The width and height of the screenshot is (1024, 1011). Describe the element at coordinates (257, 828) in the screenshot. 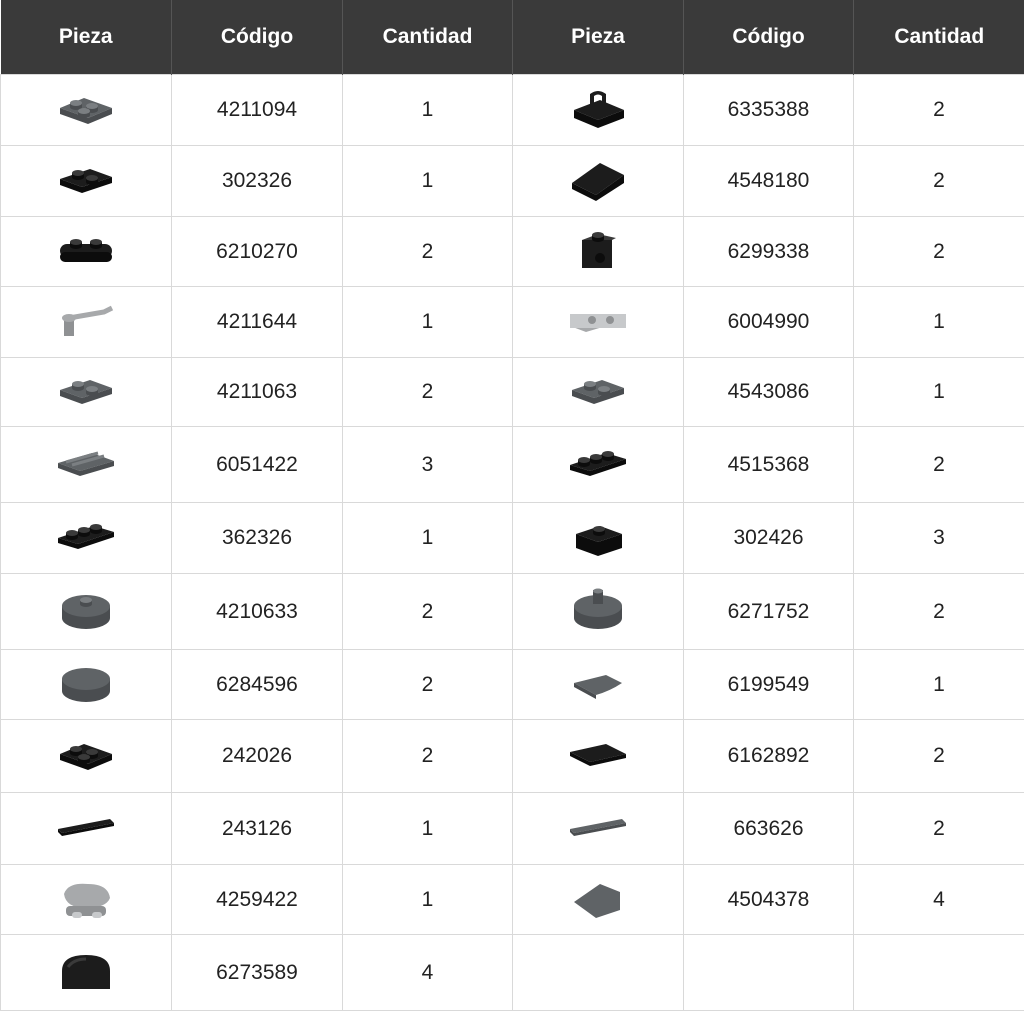

I see `part-code: 243126` at that location.